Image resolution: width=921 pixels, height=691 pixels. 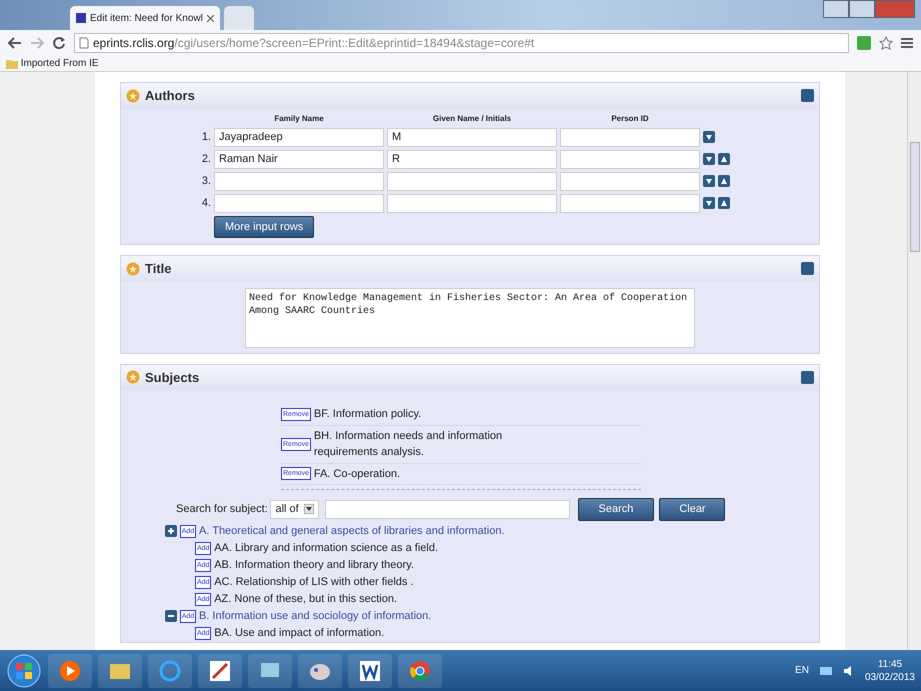 I want to click on given-name-field: M, so click(x=472, y=137).